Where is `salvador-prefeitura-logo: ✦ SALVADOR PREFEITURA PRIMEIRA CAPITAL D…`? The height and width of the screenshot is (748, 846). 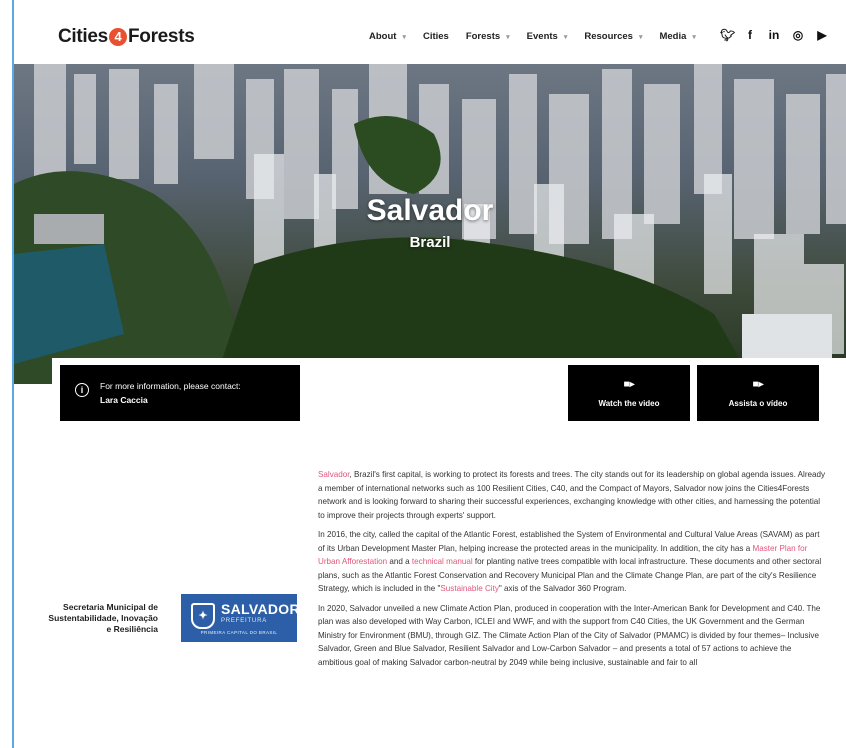 salvador-prefeitura-logo: ✦ SALVADOR PREFEITURA PRIMEIRA CAPITAL D… is located at coordinates (240, 618).